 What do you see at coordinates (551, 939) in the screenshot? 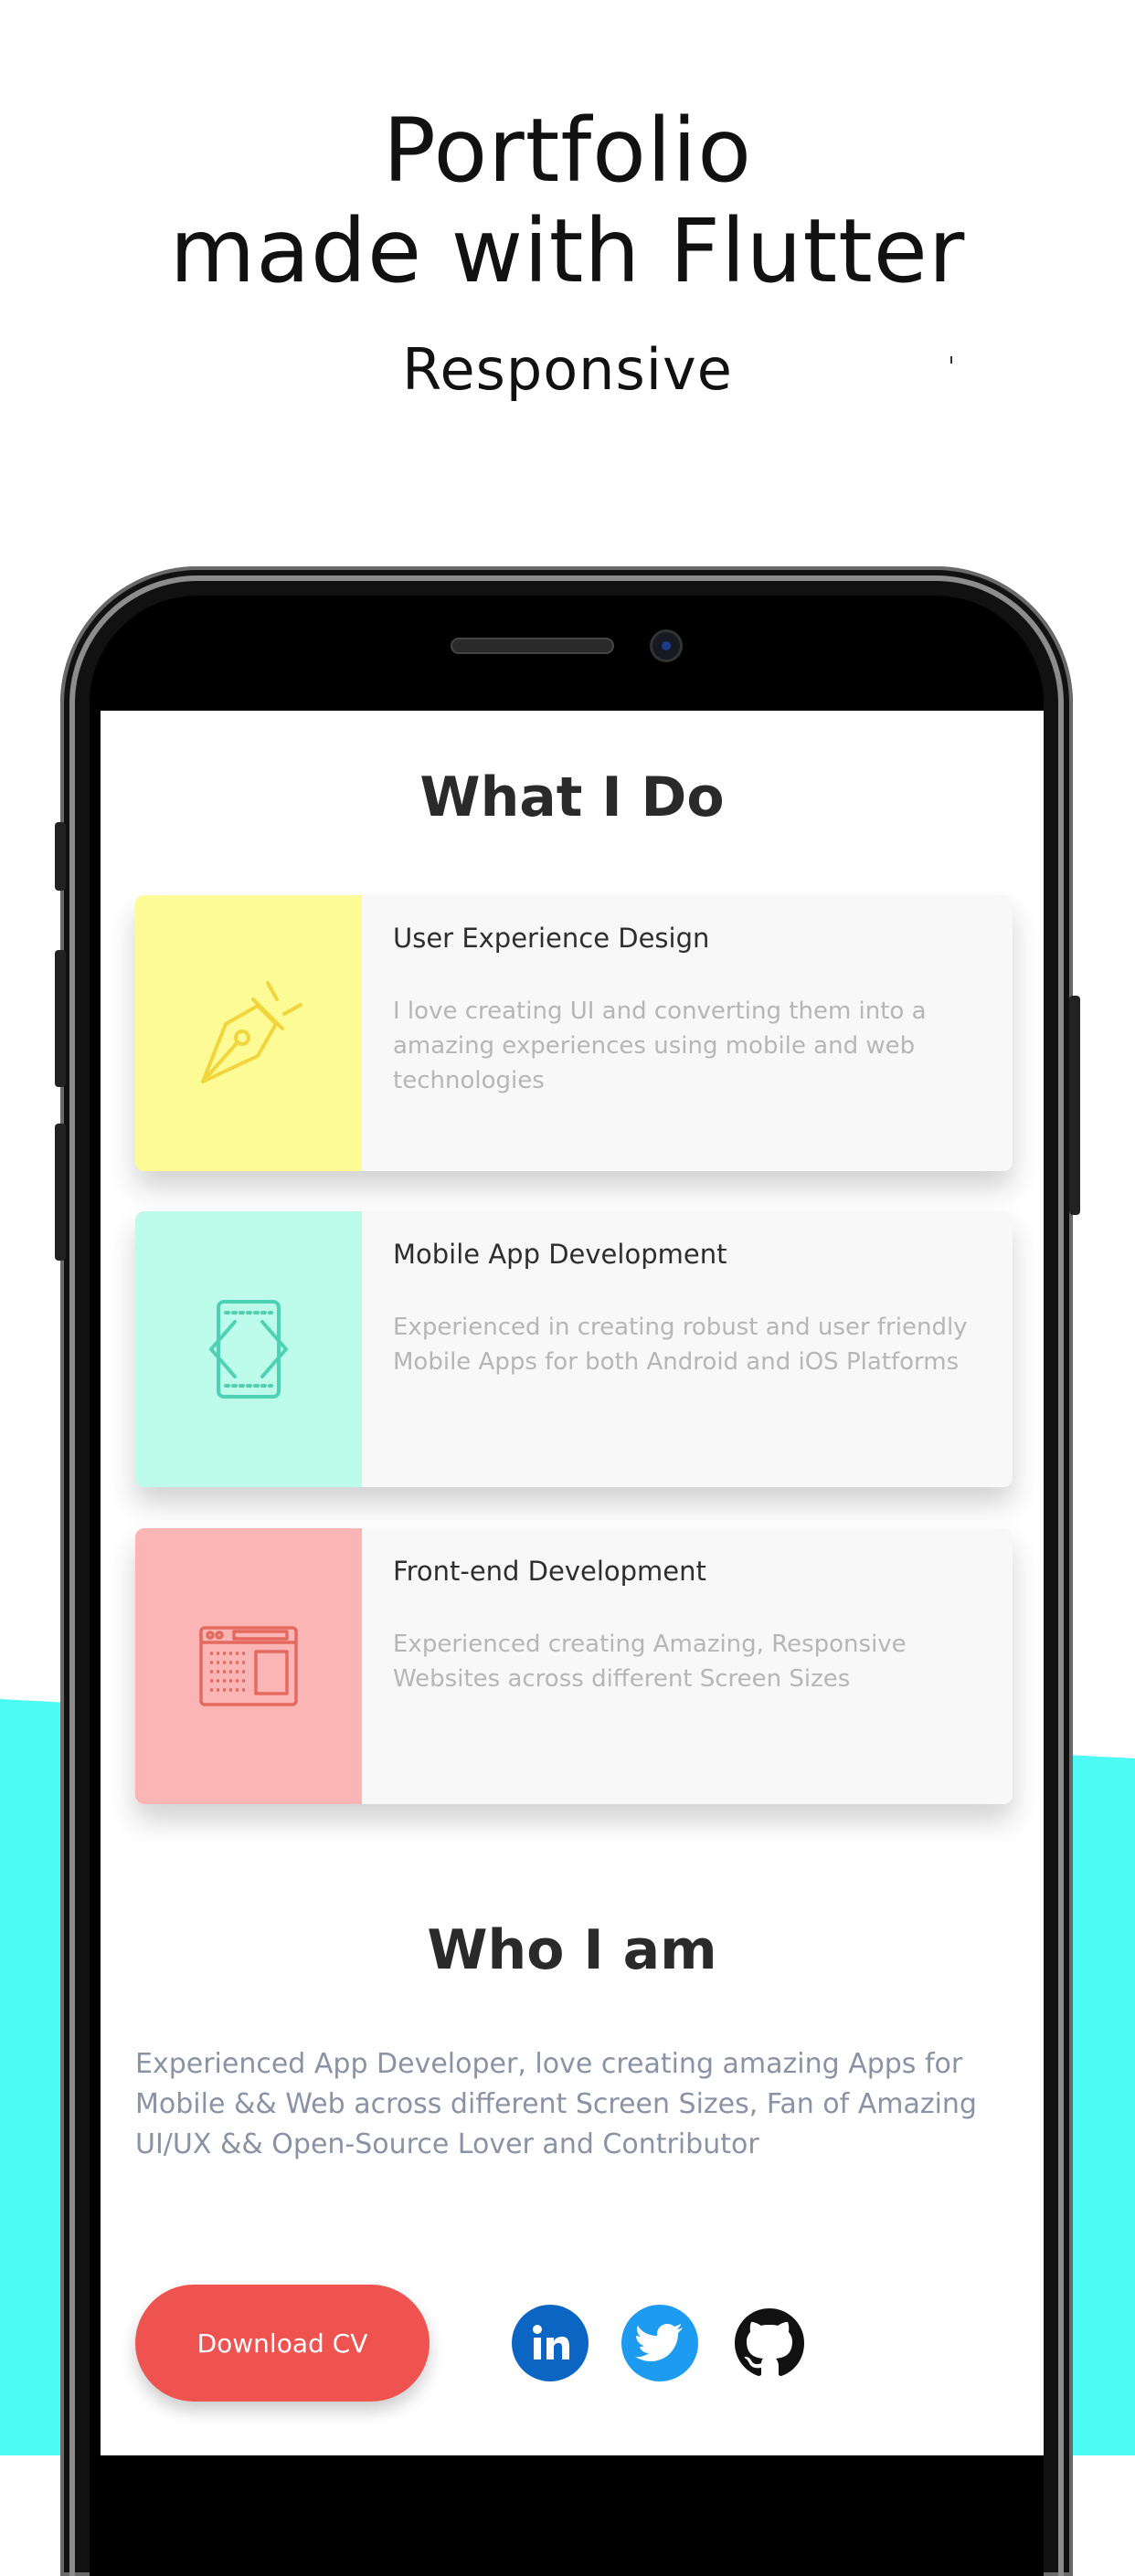
I see `card-title: User Experience Design` at bounding box center [551, 939].